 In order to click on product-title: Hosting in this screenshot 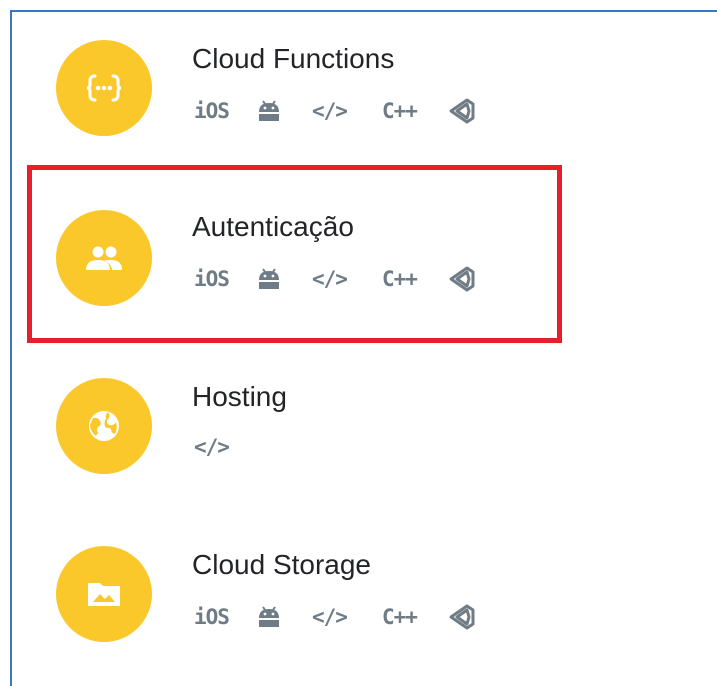, I will do `click(239, 397)`.